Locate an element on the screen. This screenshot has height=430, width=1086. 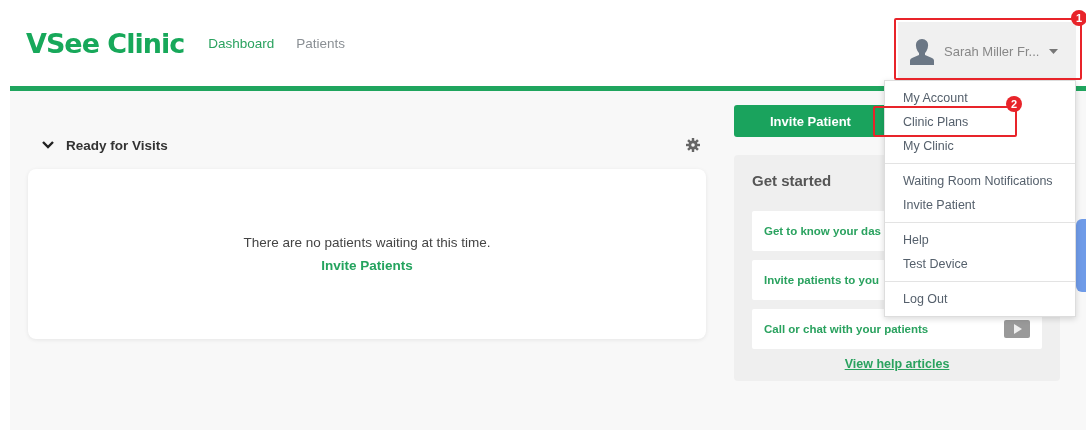
panel-title: Get started is located at coordinates (792, 180).